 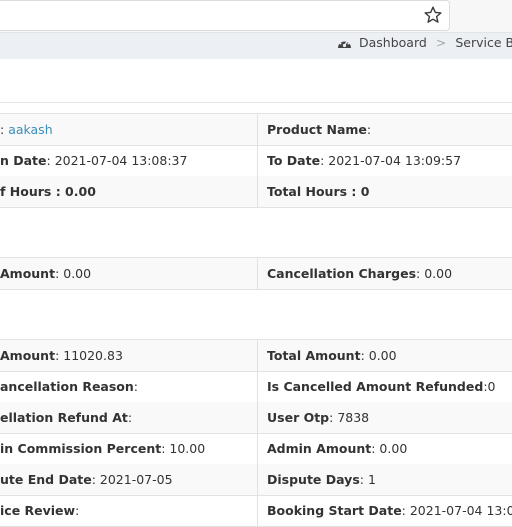 I want to click on is-cancelled-amount-refunded-value: :0, so click(x=489, y=386).